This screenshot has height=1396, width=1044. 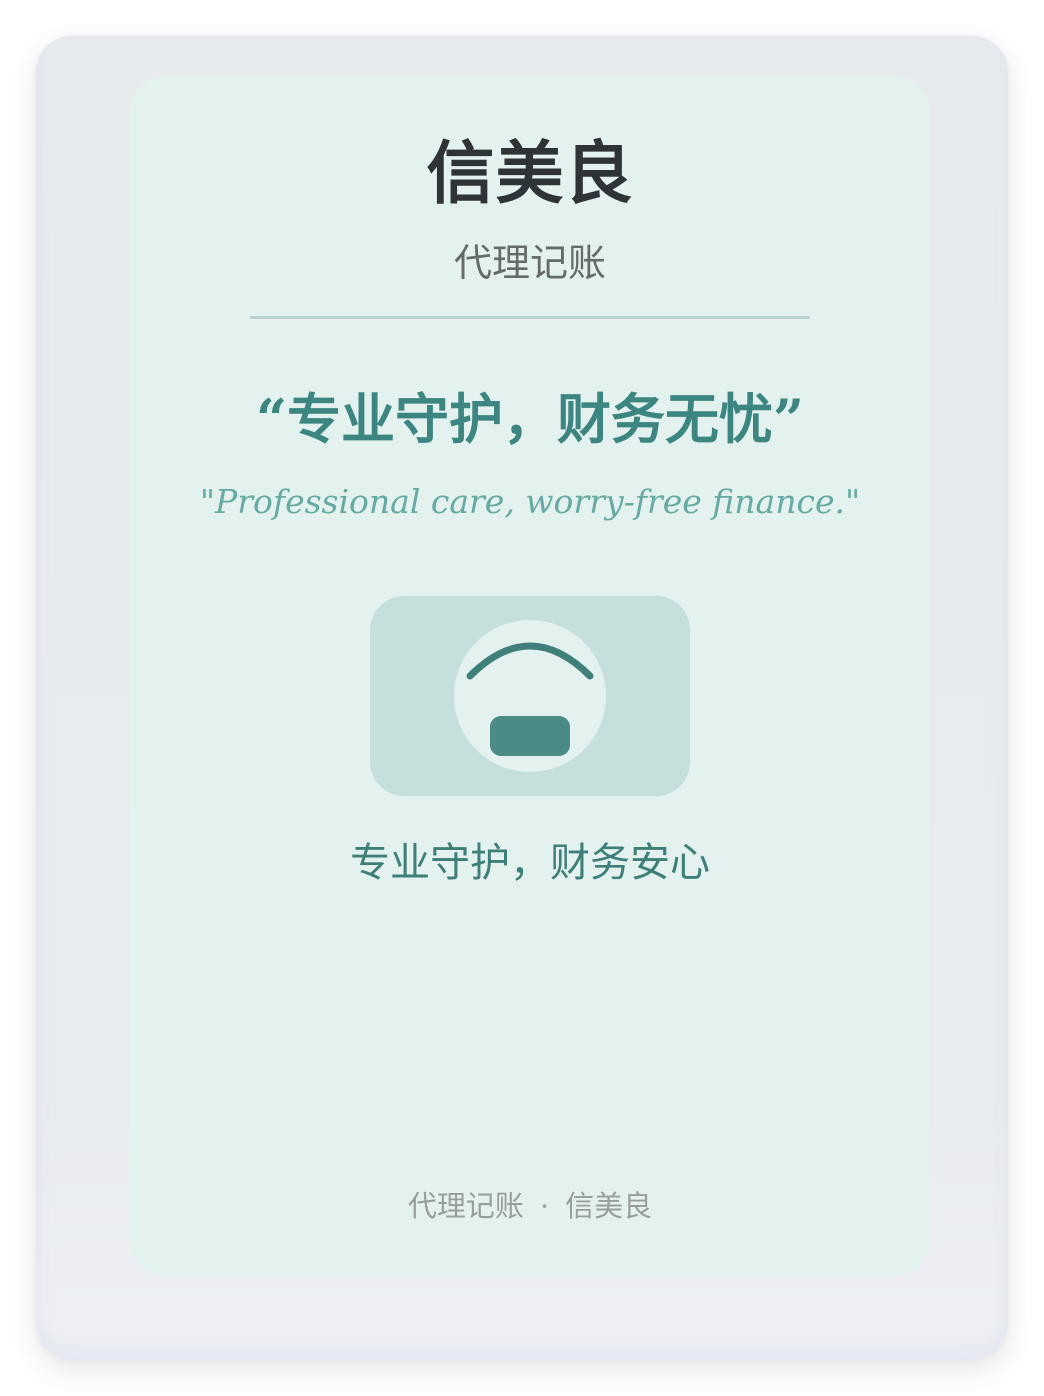 What do you see at coordinates (530, 1206) in the screenshot?
I see `footer: 代理记账 · 信美良` at bounding box center [530, 1206].